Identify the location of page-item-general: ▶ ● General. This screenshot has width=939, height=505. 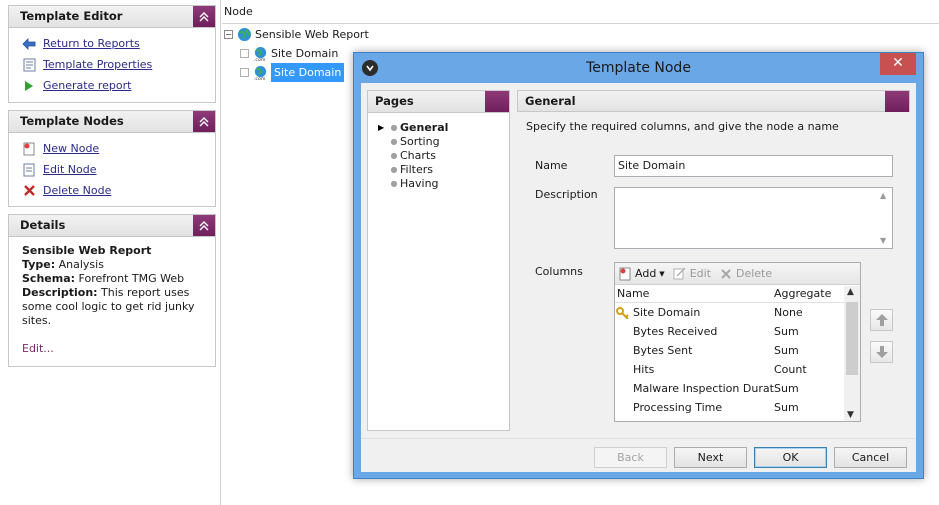
(443, 128).